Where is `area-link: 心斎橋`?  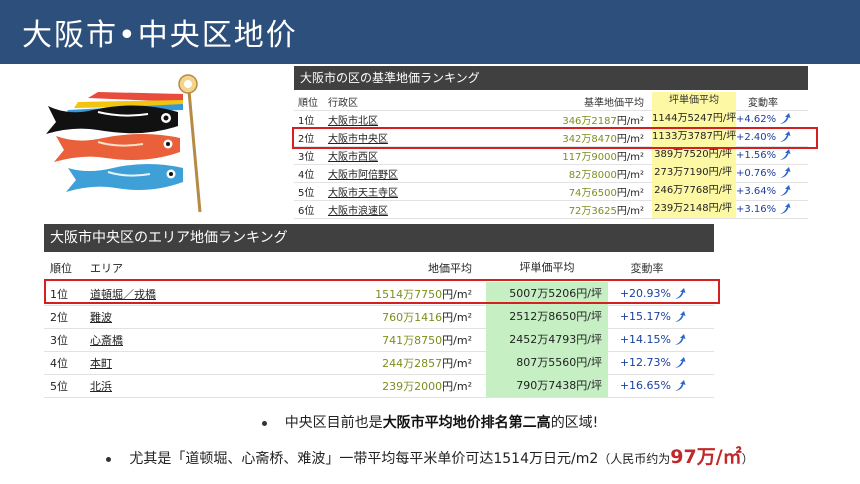
area-link: 心斎橋 is located at coordinates (106, 340).